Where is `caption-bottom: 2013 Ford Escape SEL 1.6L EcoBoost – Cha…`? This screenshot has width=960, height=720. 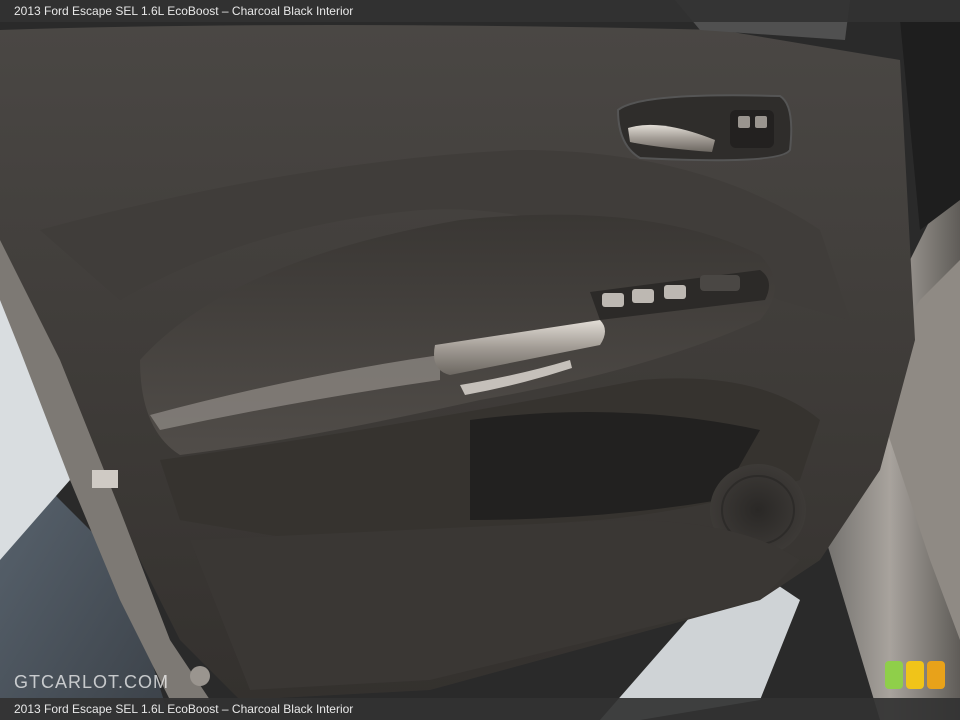
caption-bottom: 2013 Ford Escape SEL 1.6L EcoBoost – Cha… is located at coordinates (480, 709).